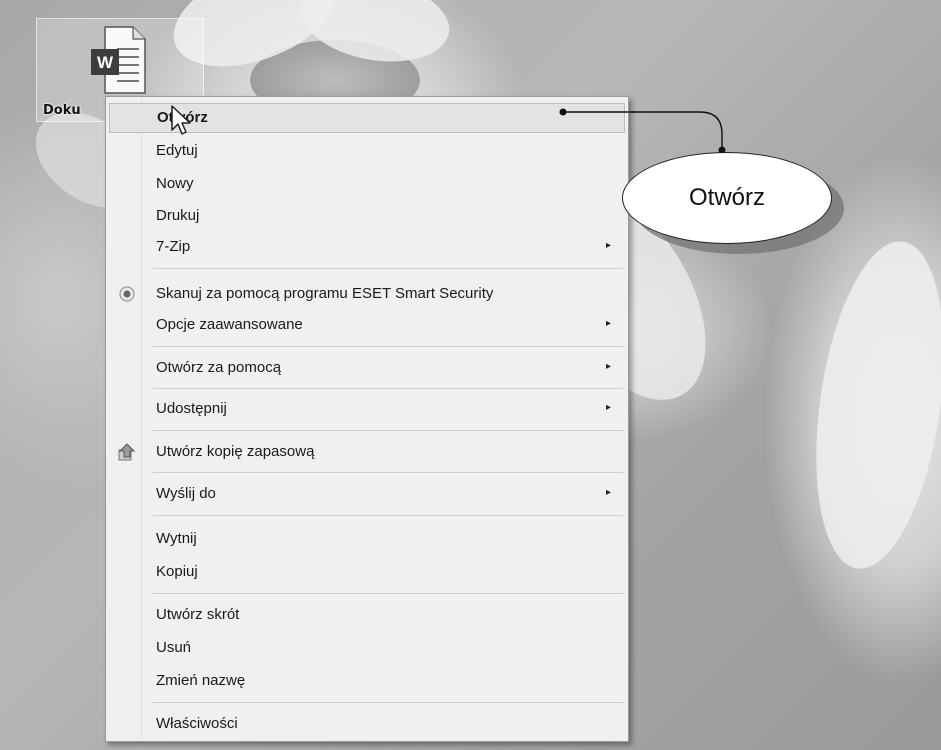  What do you see at coordinates (191, 408) in the screenshot?
I see `menu-item-label: Udostępnij` at bounding box center [191, 408].